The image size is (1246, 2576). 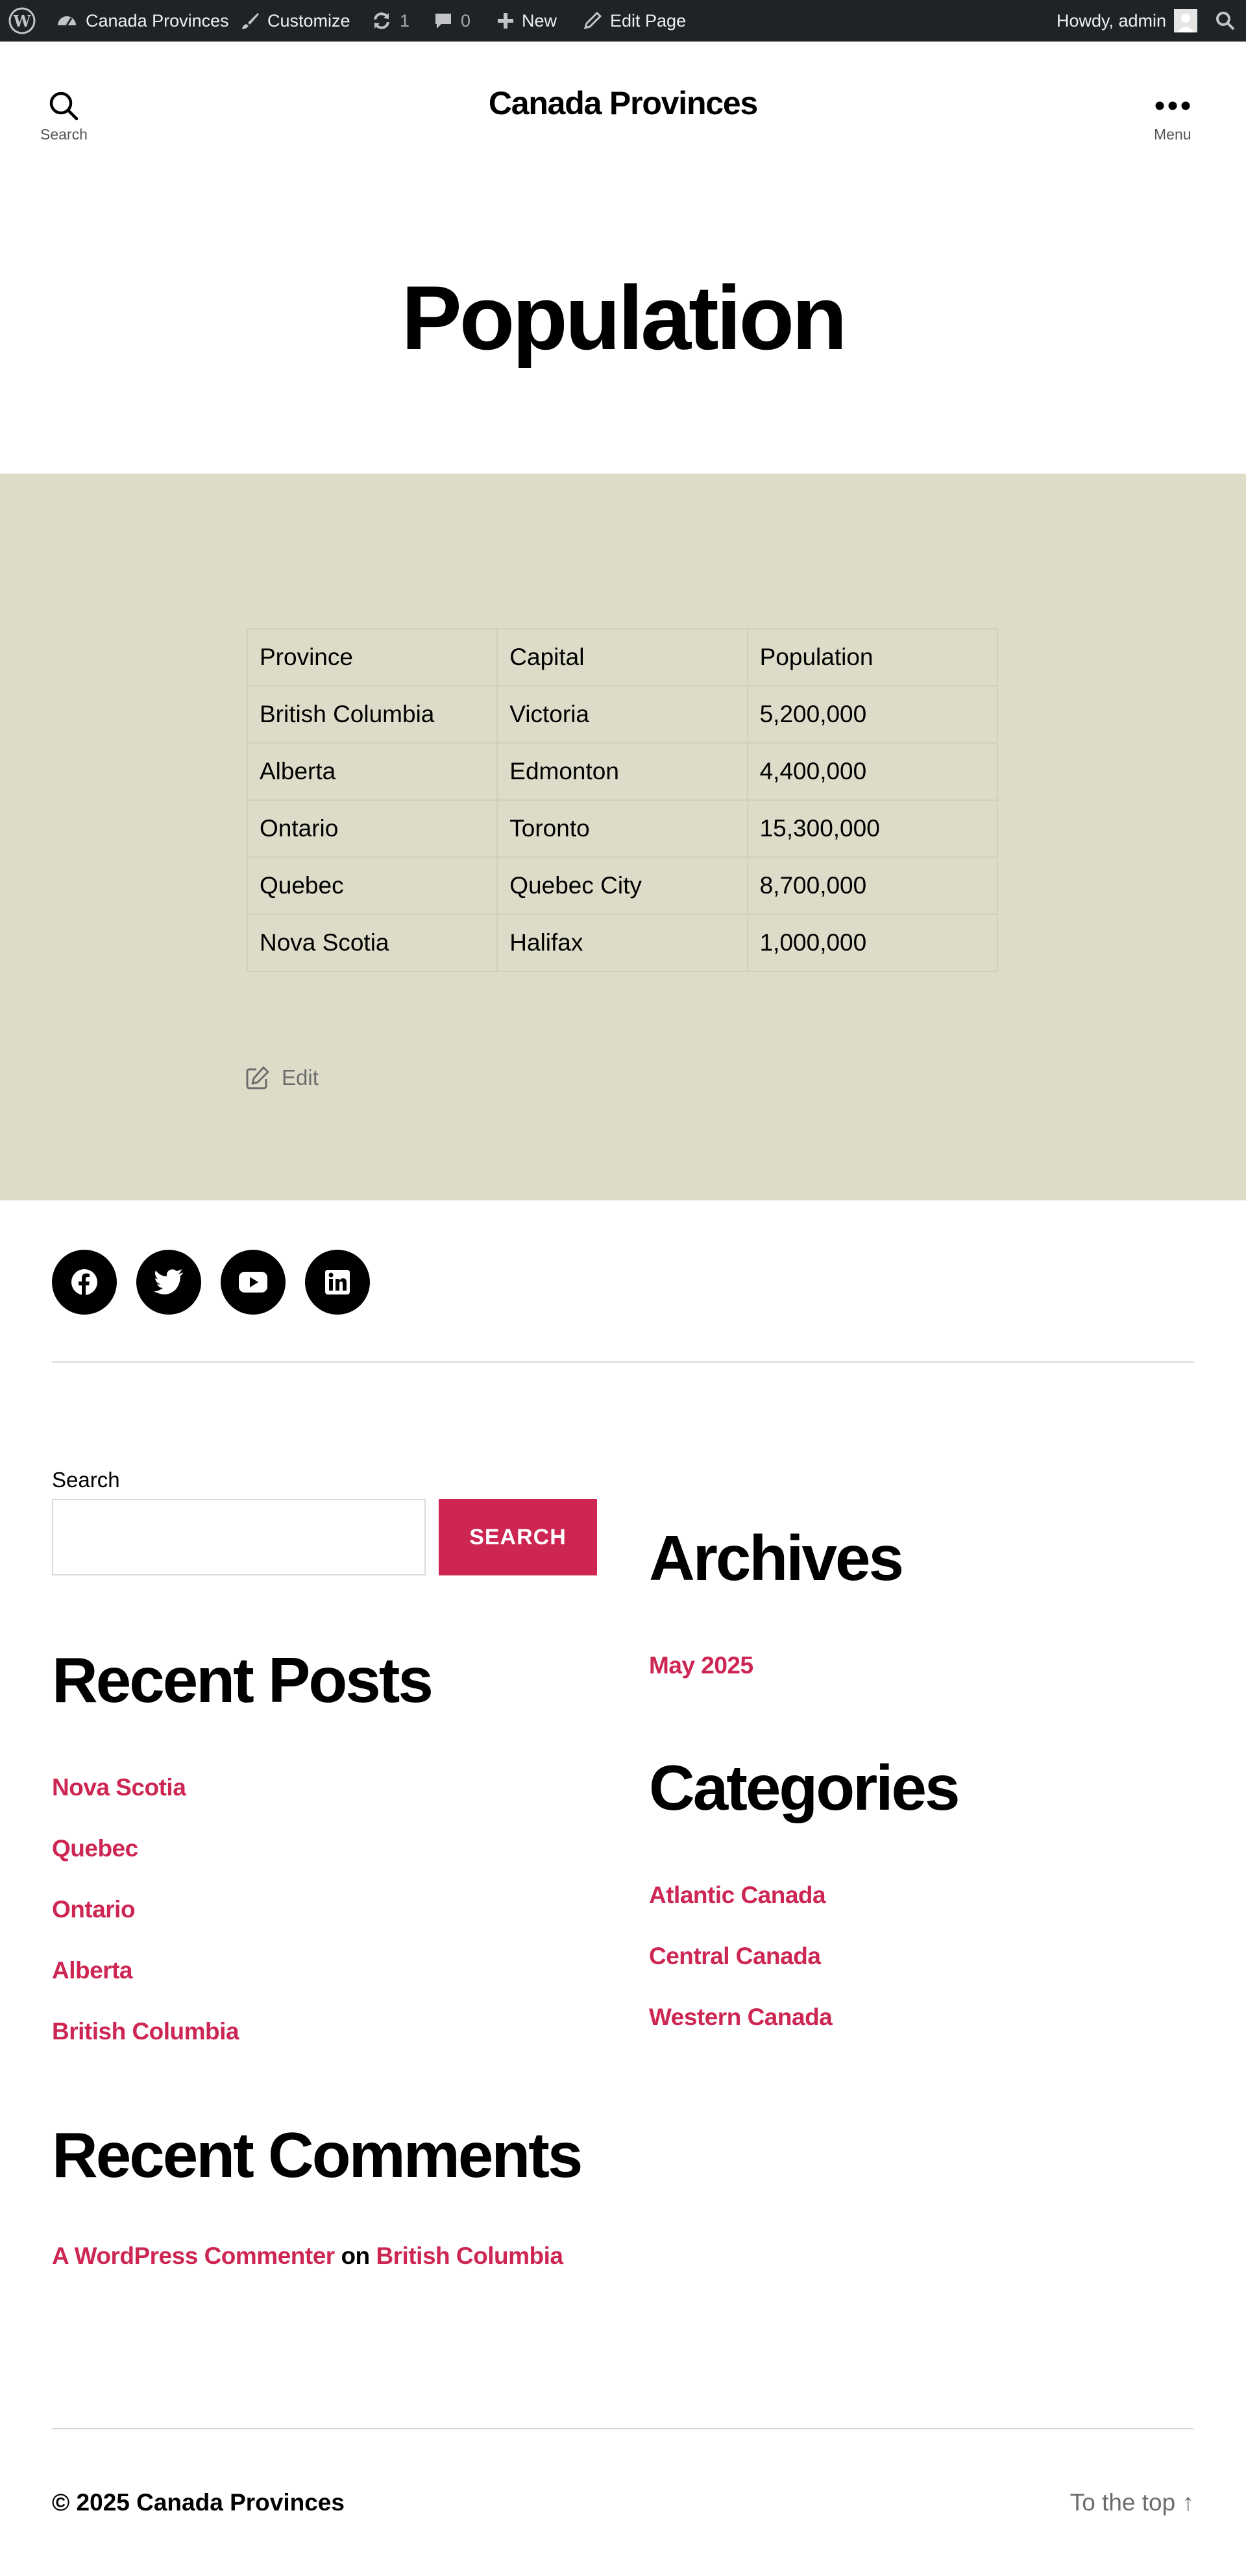 What do you see at coordinates (1132, 2502) in the screenshot?
I see `to-the-top-link: To the top ↑` at bounding box center [1132, 2502].